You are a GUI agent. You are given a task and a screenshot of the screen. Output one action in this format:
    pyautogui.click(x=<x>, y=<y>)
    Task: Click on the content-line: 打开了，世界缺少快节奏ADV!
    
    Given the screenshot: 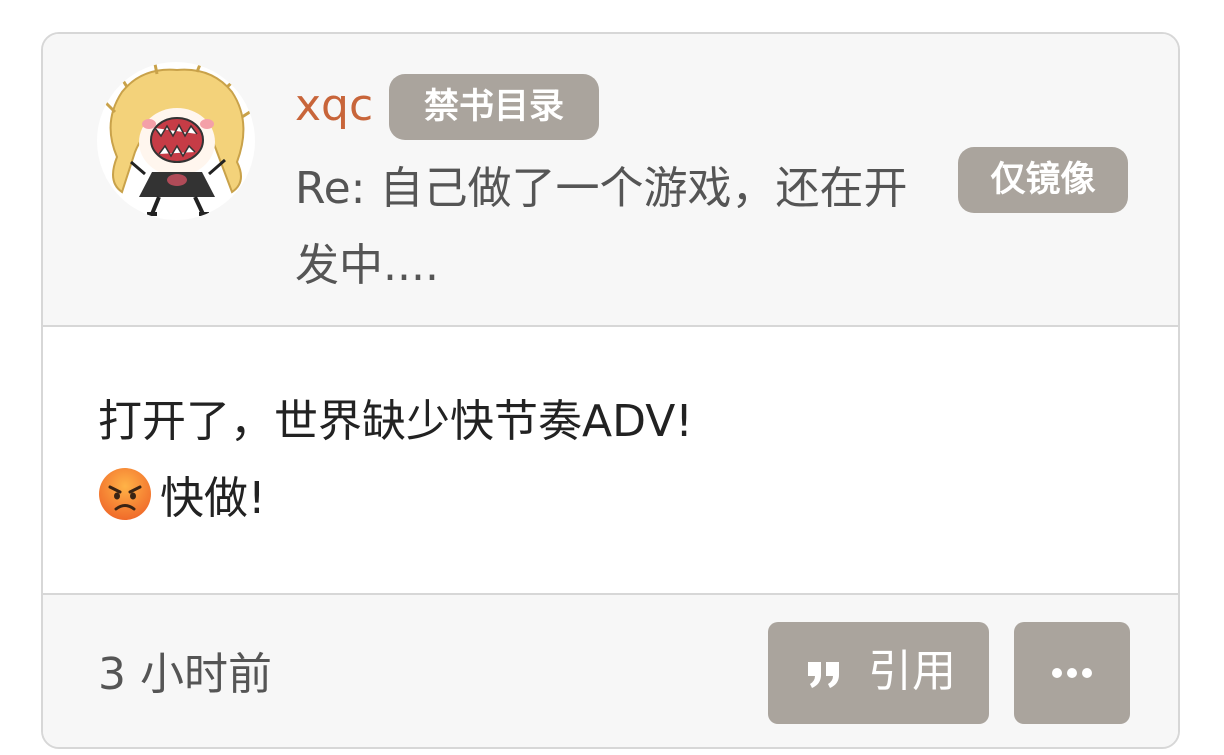 What is the action you would take?
    pyautogui.click(x=395, y=421)
    